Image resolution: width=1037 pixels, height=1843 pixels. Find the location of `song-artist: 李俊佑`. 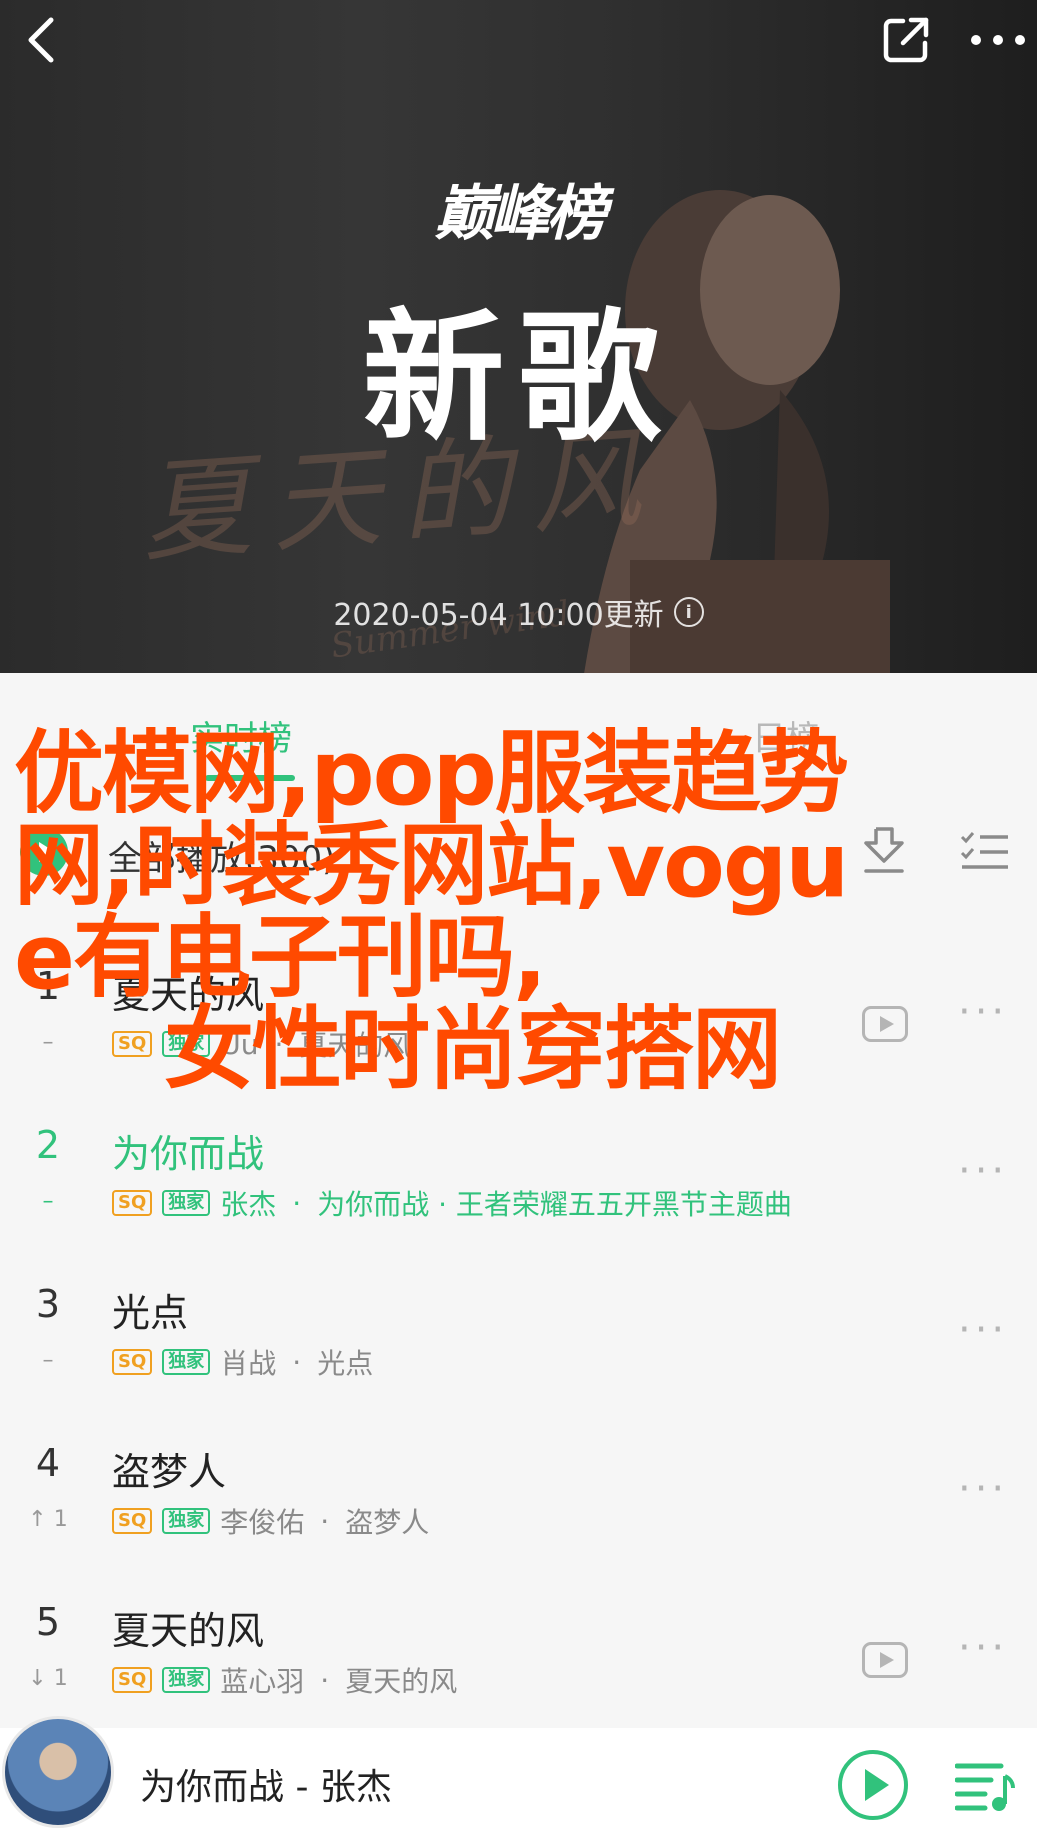

song-artist: 李俊佑 is located at coordinates (262, 1521).